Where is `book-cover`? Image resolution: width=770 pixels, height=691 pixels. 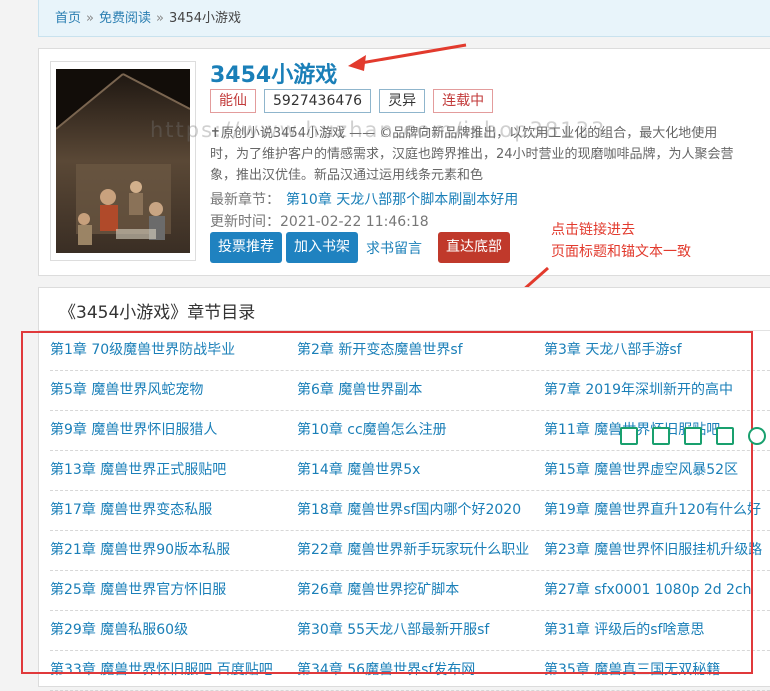 book-cover is located at coordinates (123, 161).